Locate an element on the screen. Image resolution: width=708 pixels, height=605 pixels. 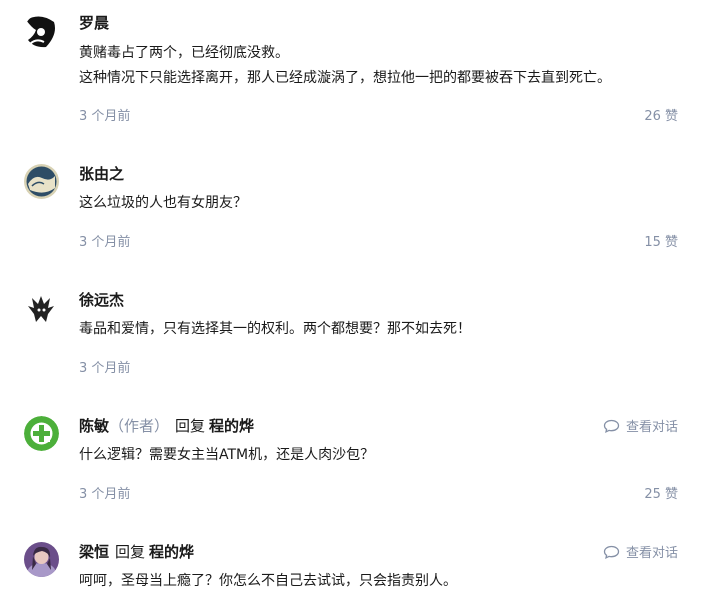
author-tag: （作者） is located at coordinates (139, 426).